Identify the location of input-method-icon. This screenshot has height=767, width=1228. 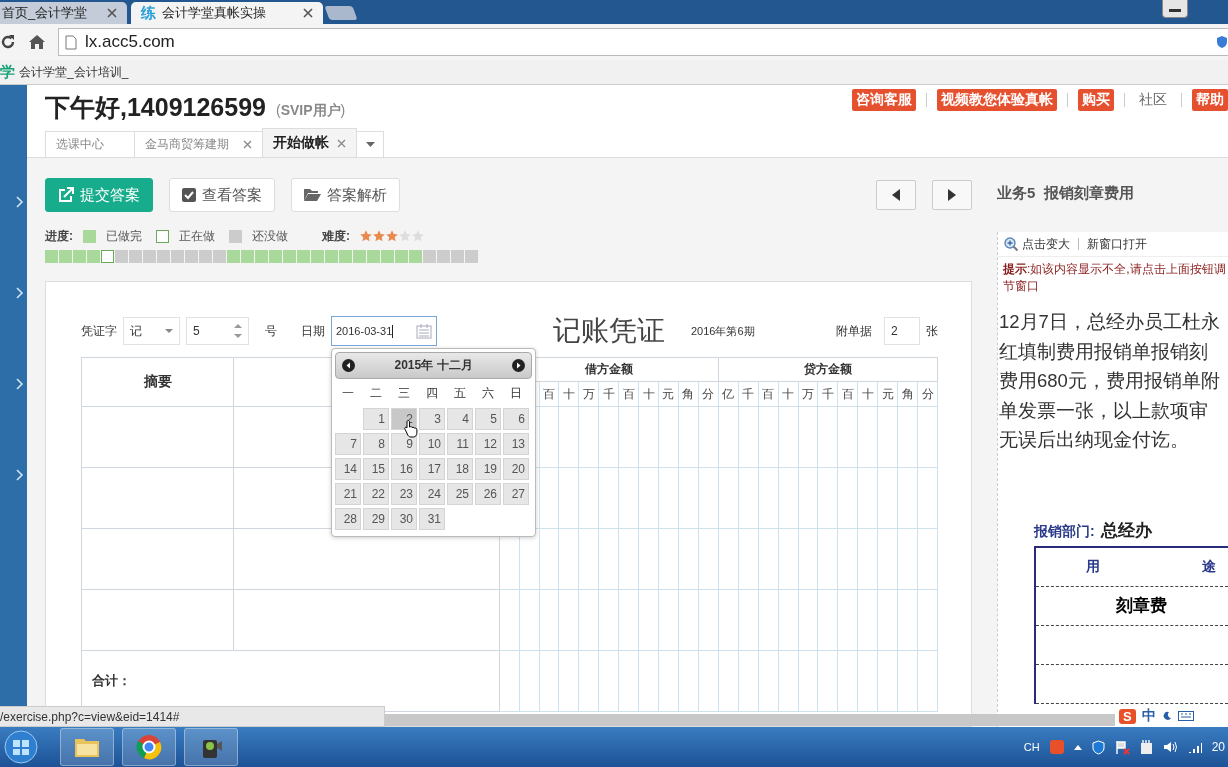
(1056, 747).